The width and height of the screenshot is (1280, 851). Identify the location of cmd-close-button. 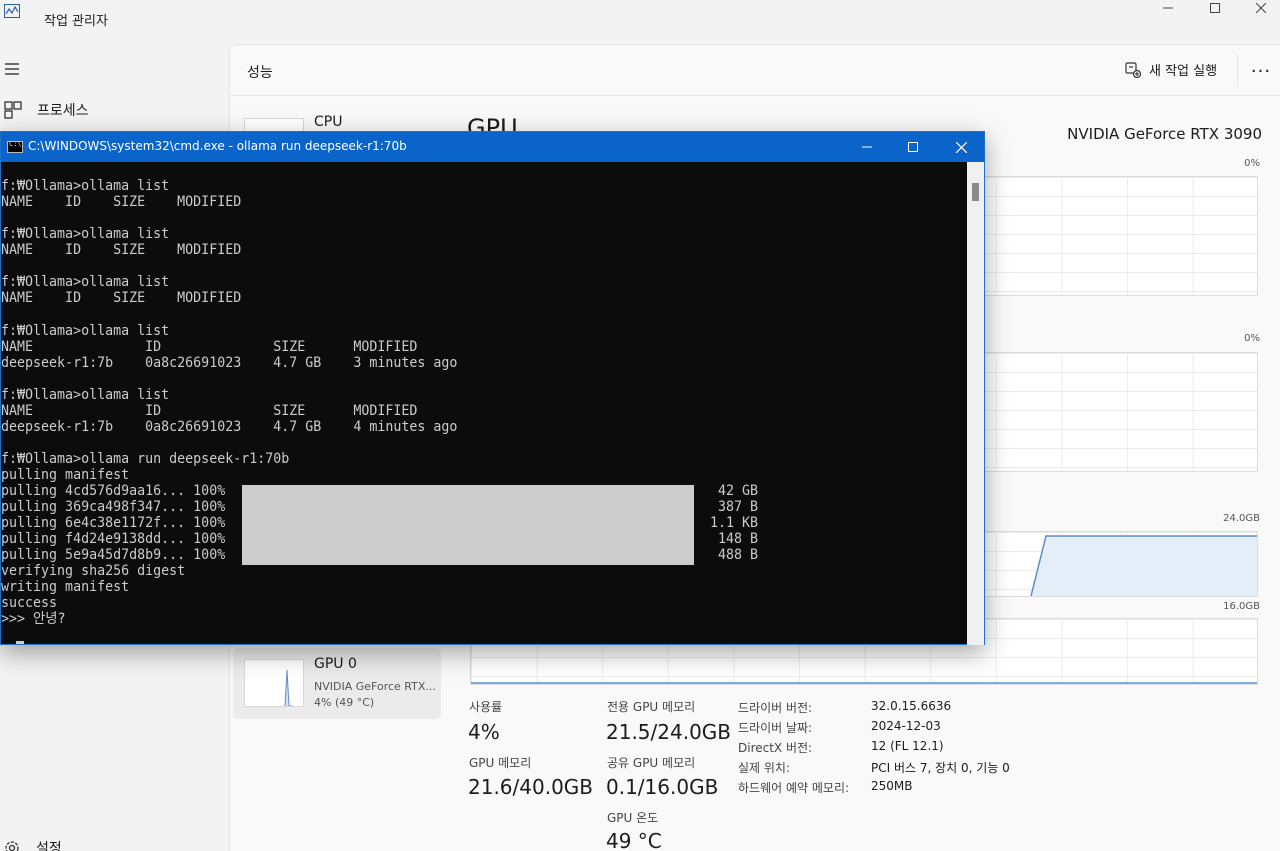
(961, 147).